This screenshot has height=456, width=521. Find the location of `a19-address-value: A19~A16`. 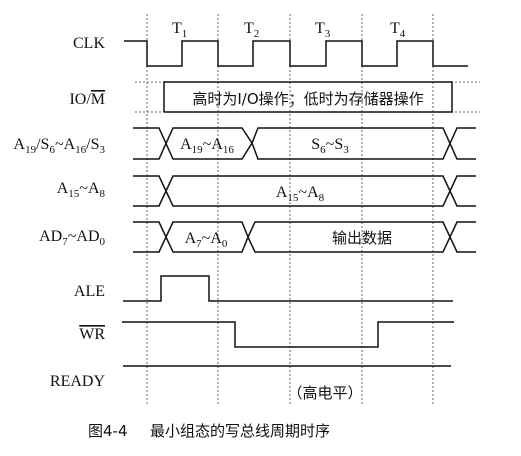

a19-address-value: A19~A16 is located at coordinates (207, 146).